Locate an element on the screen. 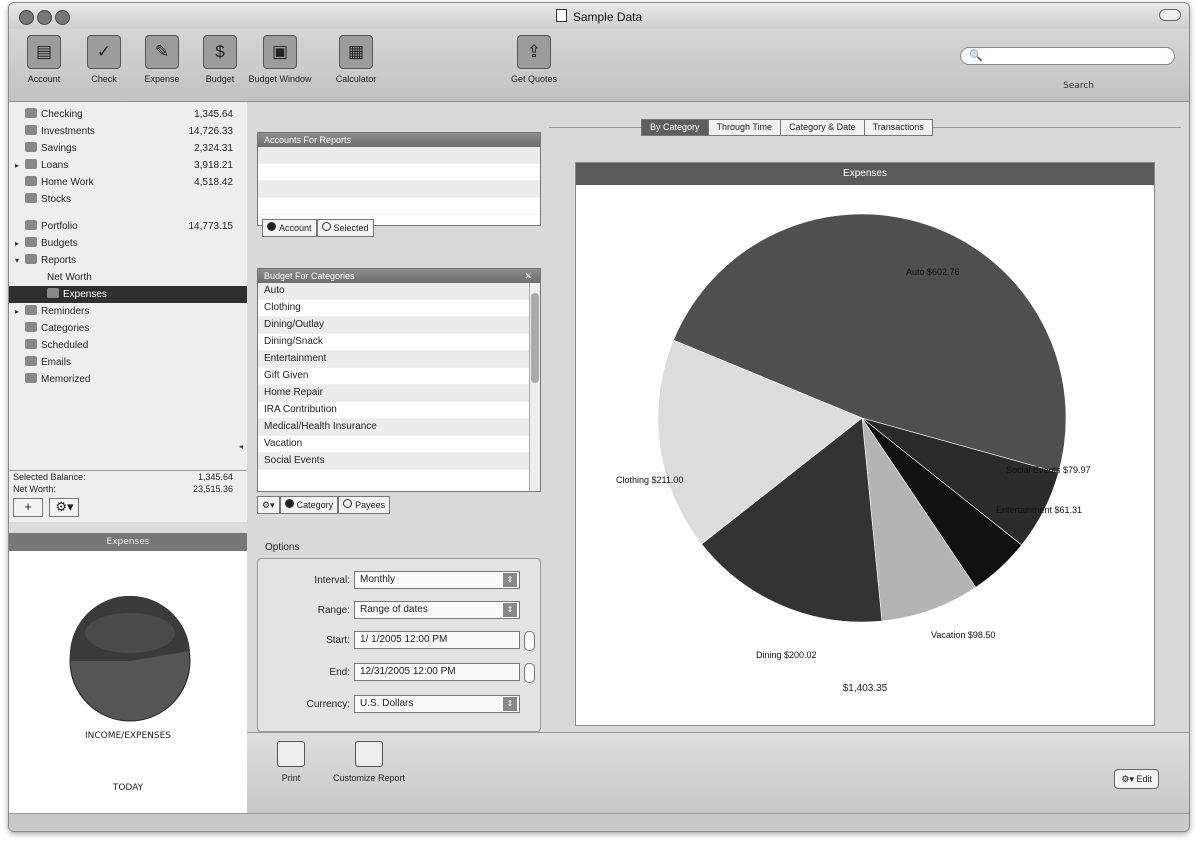 This screenshot has height=842, width=1195. sidebar-item-label: Stocks is located at coordinates (56, 199).